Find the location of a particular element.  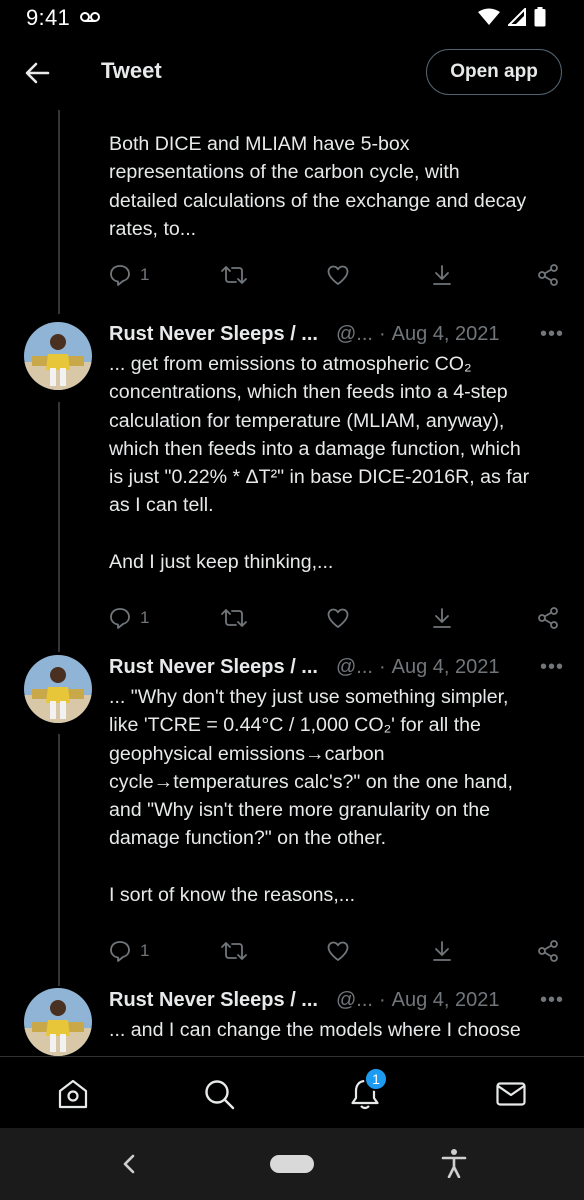

notification-badge: 1 is located at coordinates (376, 1079).